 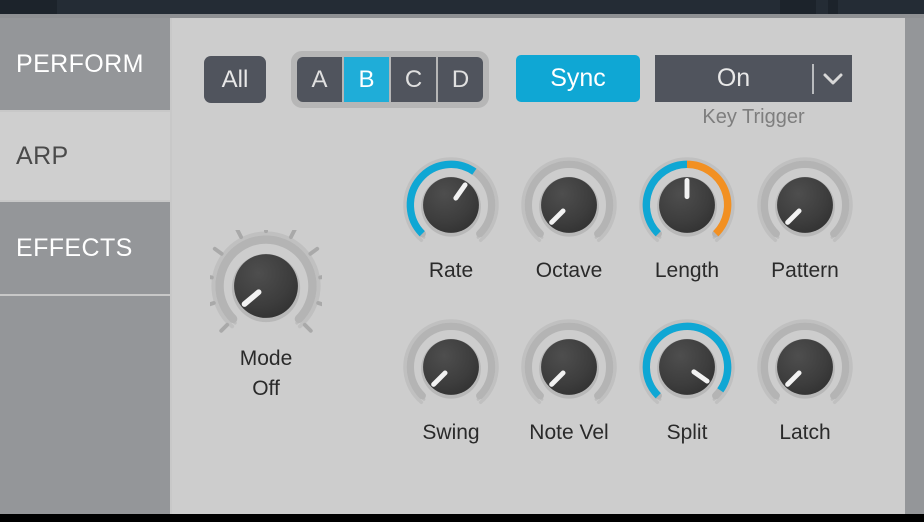 What do you see at coordinates (753, 117) in the screenshot?
I see `key-trigger-caption: Key Trigger` at bounding box center [753, 117].